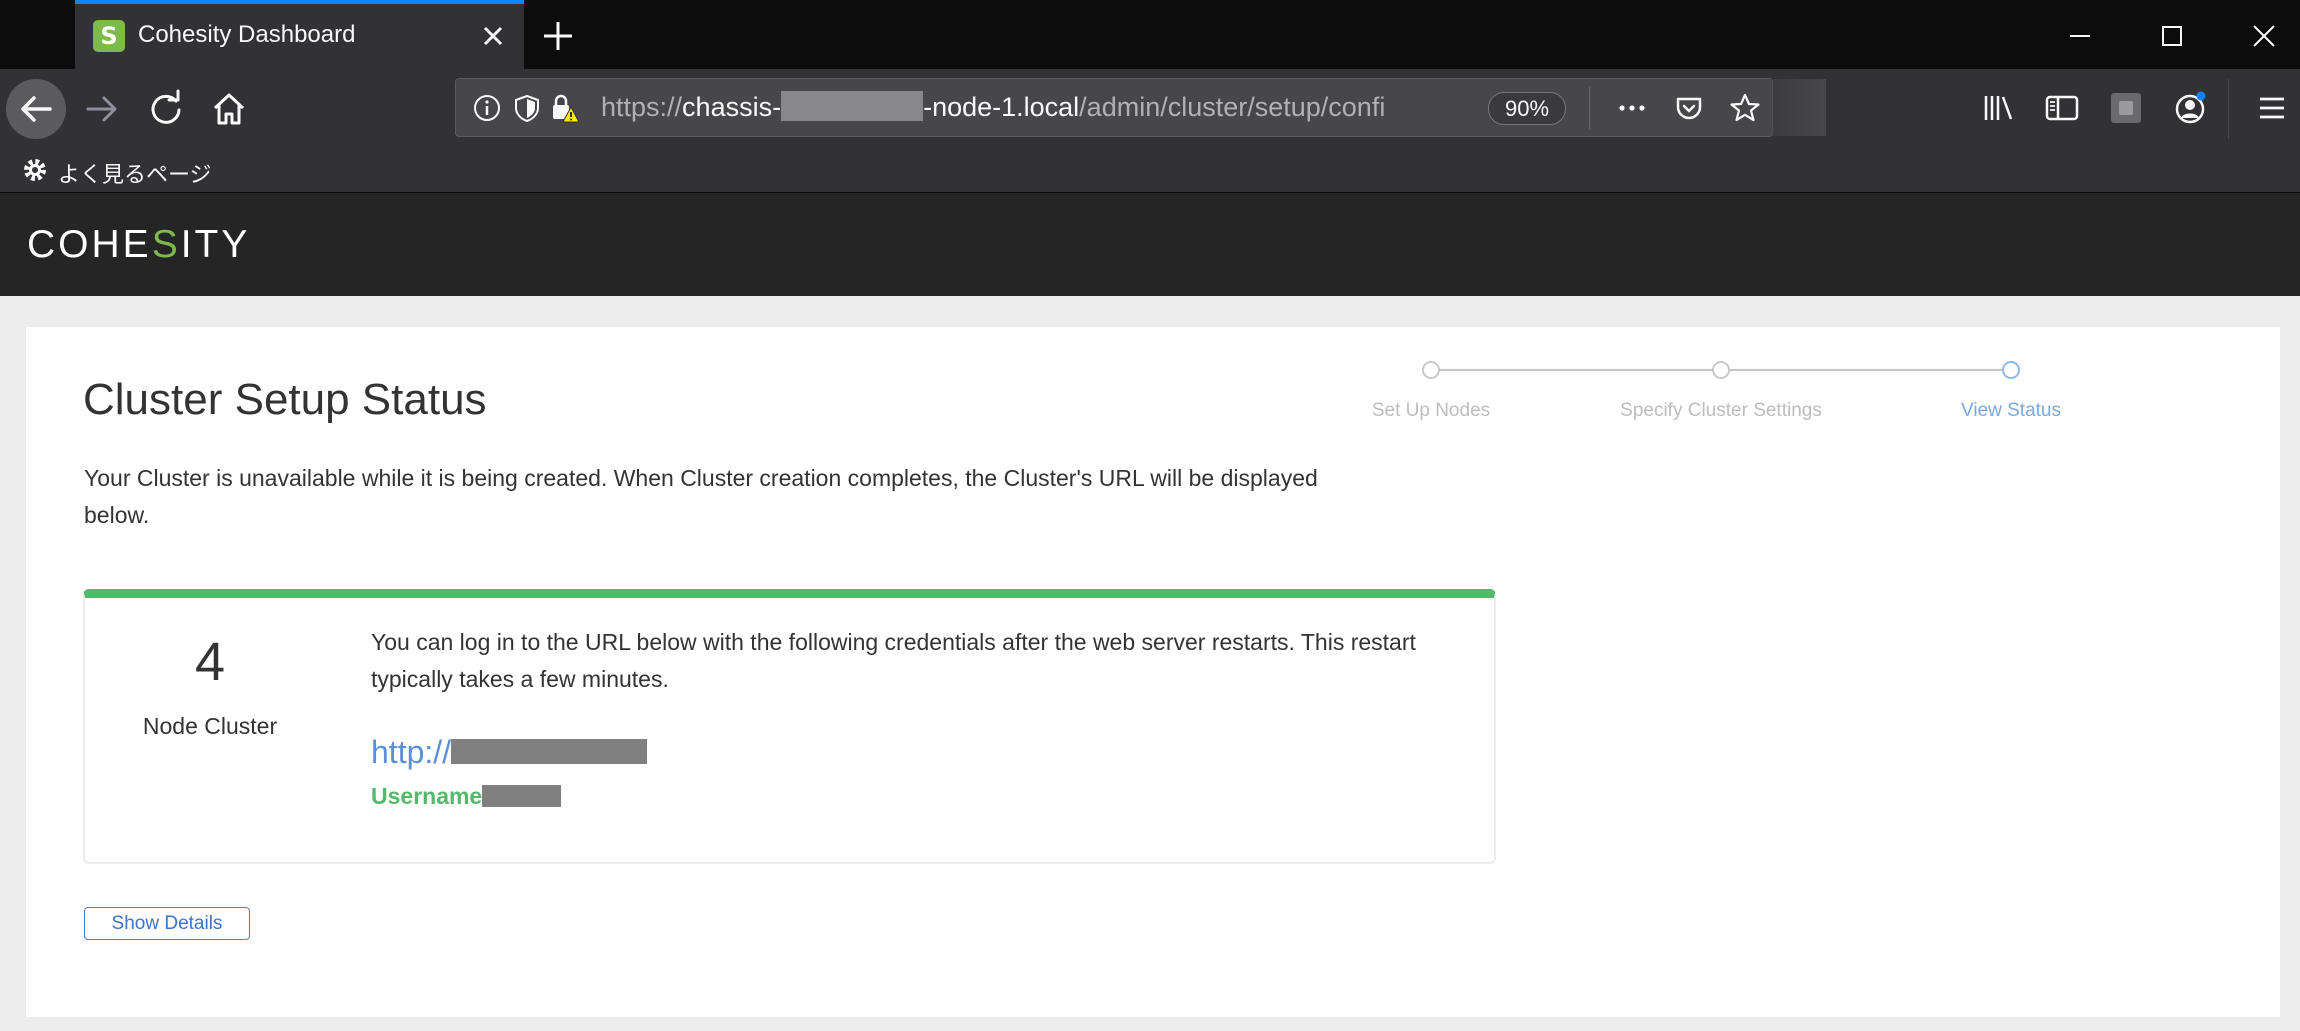 The image size is (2300, 1031). Describe the element at coordinates (522, 796) in the screenshot. I see `redacted-username` at that location.